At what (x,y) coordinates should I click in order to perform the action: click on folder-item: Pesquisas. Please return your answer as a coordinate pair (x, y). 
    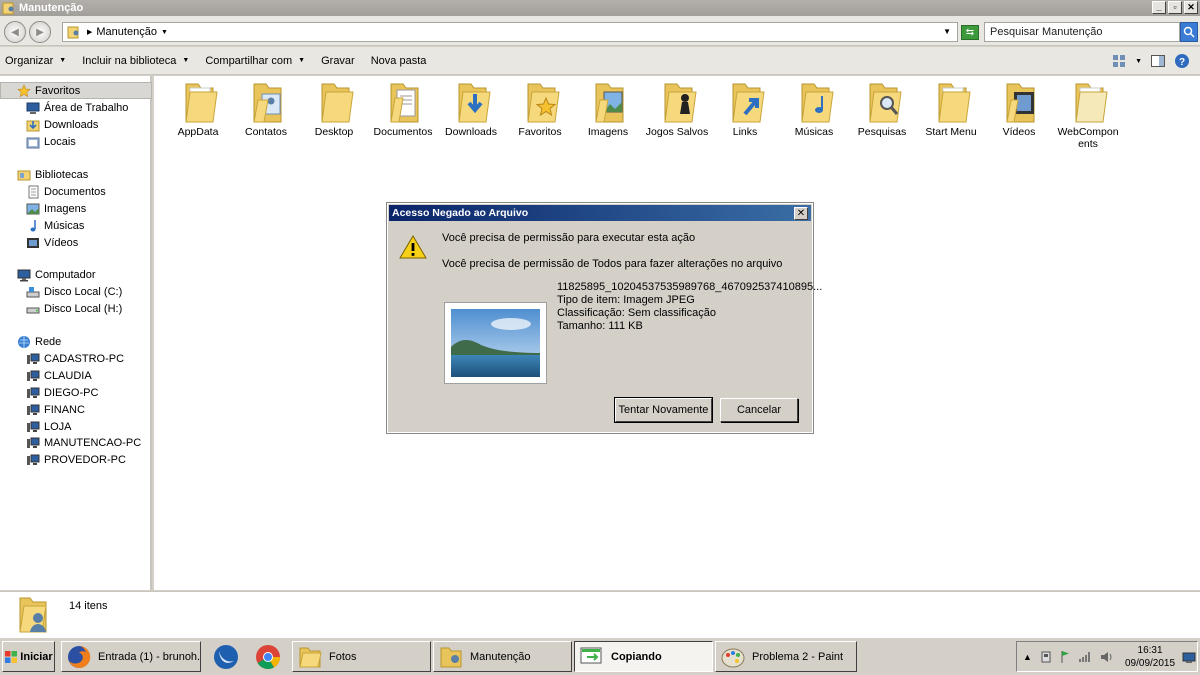
    Looking at the image, I should click on (882, 109).